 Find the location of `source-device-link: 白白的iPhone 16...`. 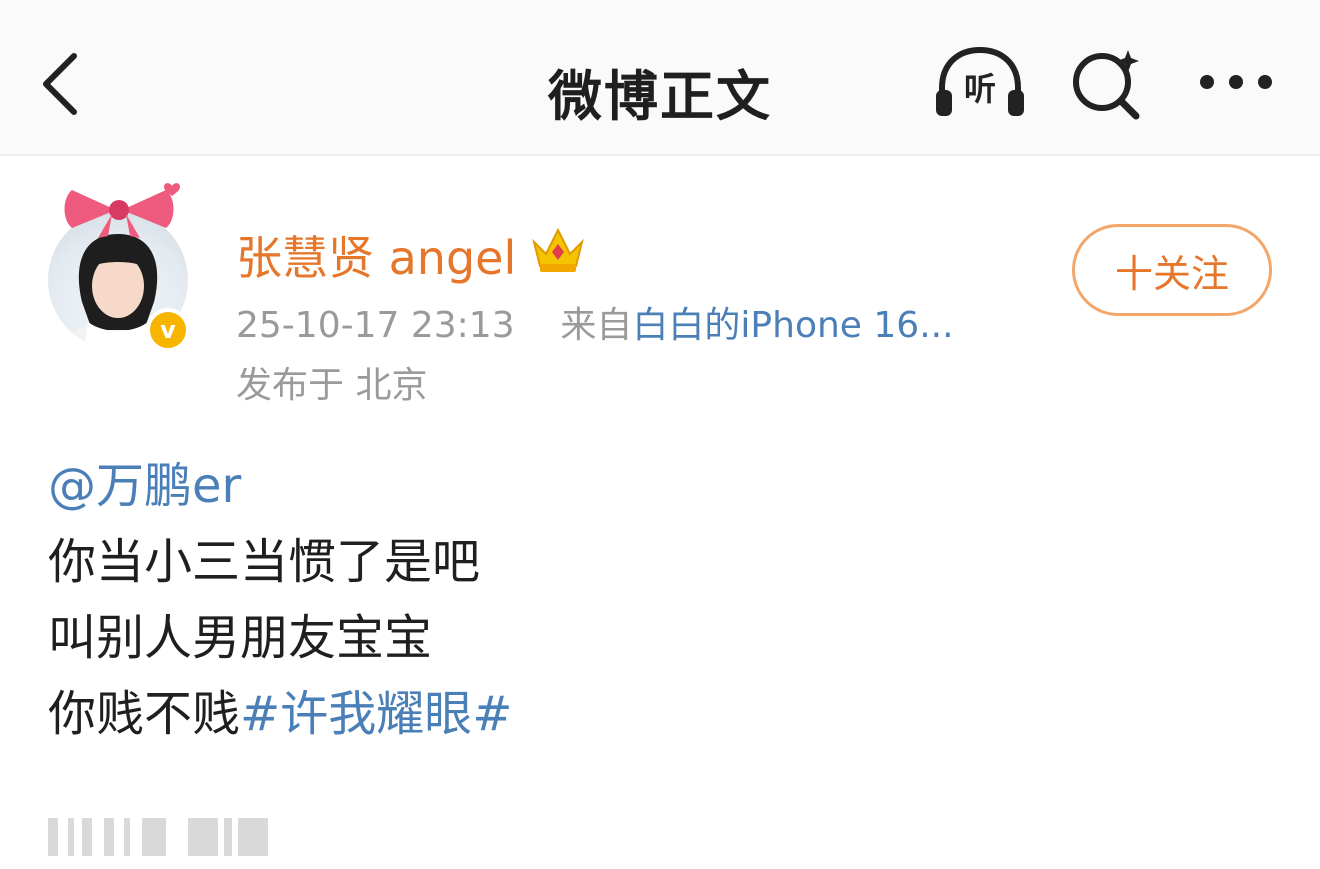

source-device-link: 白白的iPhone 16... is located at coordinates (792, 325).